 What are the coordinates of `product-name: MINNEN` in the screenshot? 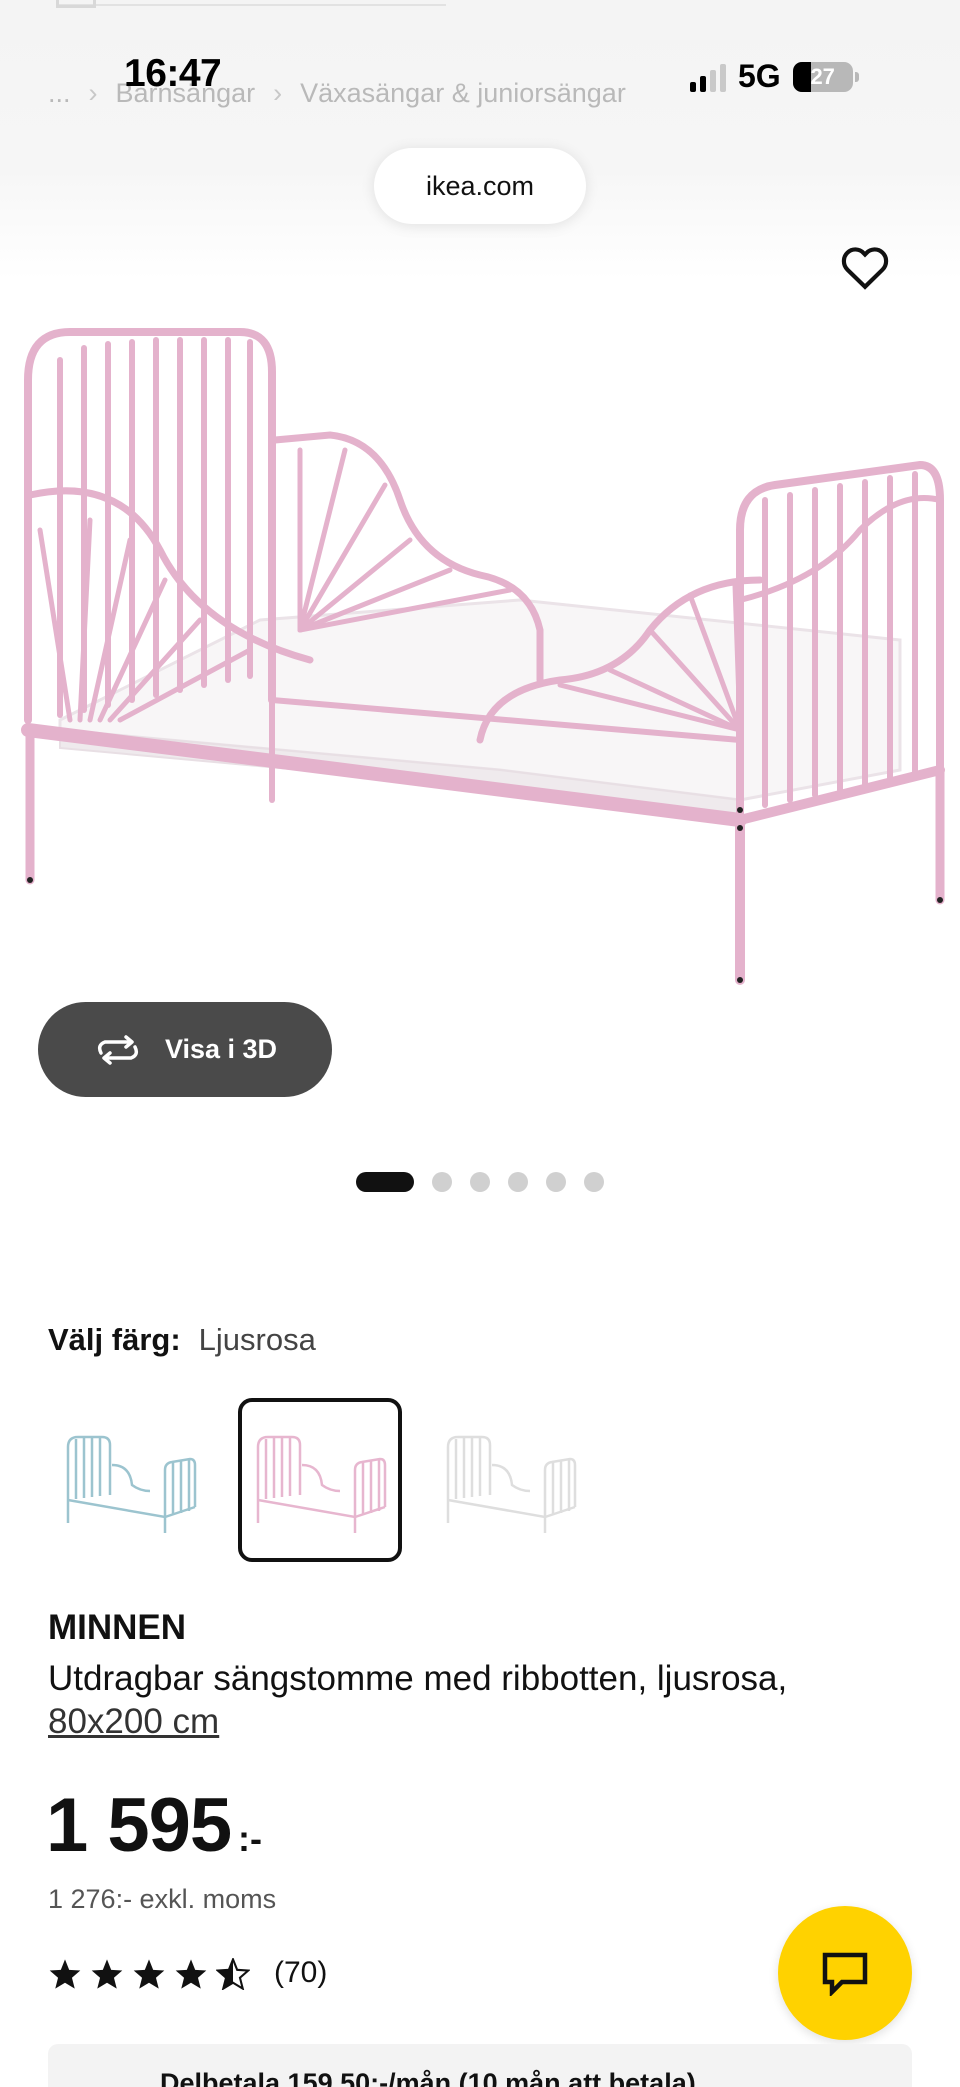 It's located at (117, 1627).